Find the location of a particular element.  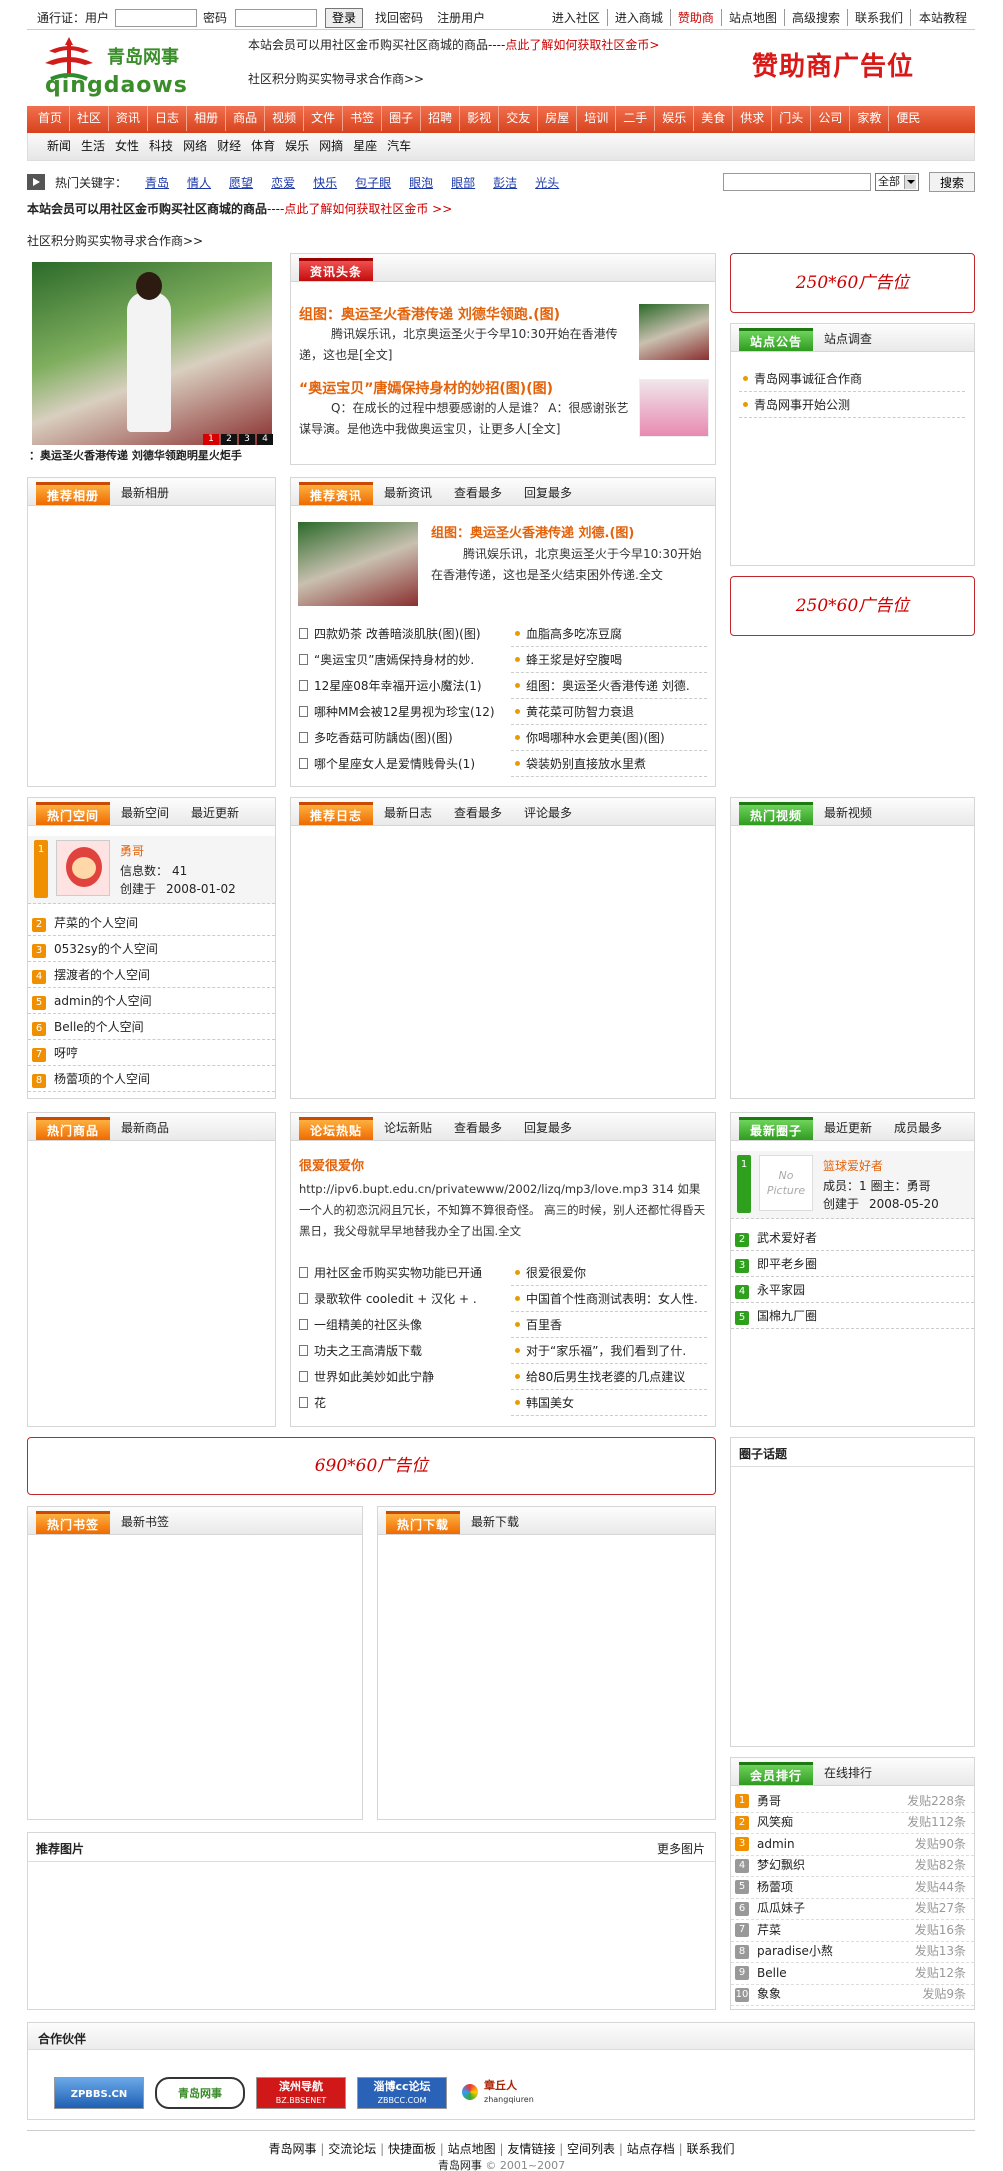

tab-hot-bookmarks: 热门书签 is located at coordinates (73, 1522).